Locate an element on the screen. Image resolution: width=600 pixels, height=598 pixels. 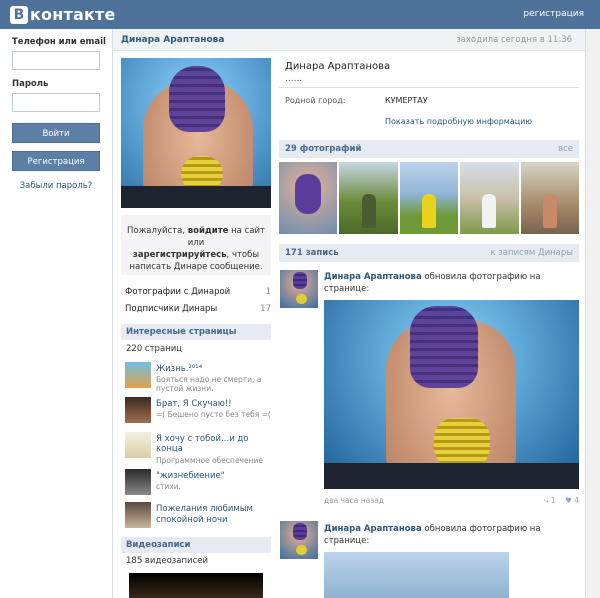
phone-input is located at coordinates (56, 60).